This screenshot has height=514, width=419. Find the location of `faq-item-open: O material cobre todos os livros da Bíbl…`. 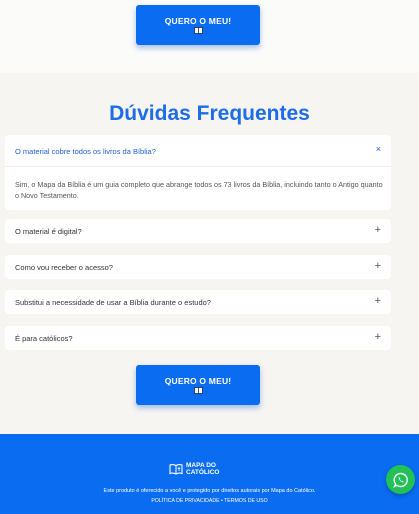

faq-item-open: O material cobre todos os livros da Bíbl… is located at coordinates (198, 172).